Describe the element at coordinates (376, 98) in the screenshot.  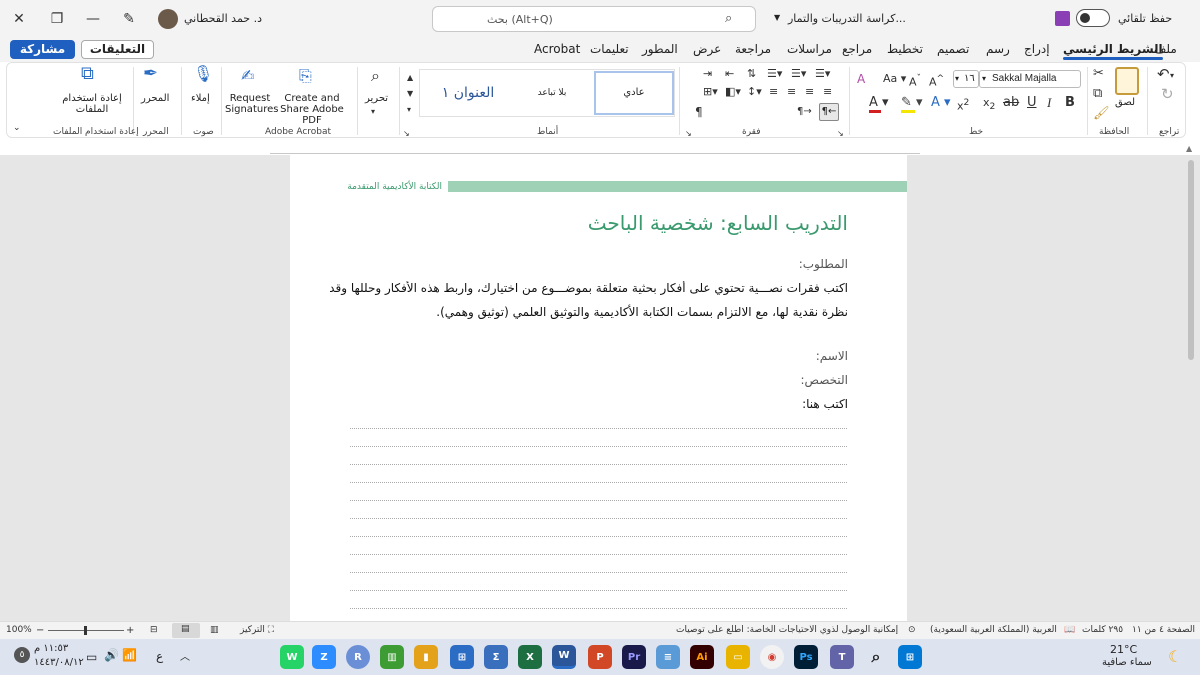
I see `editing-label: تحرير` at that location.